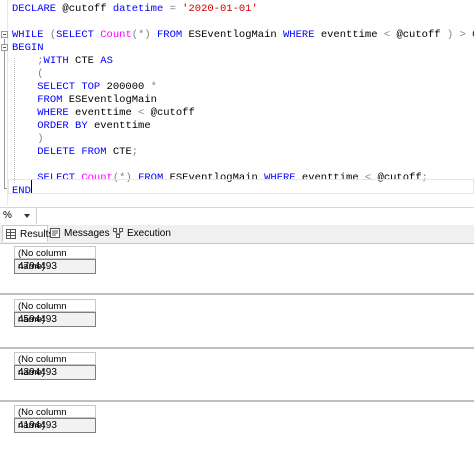 The image size is (474, 450). Describe the element at coordinates (7, 215) in the screenshot. I see `zoom-level: %` at that location.